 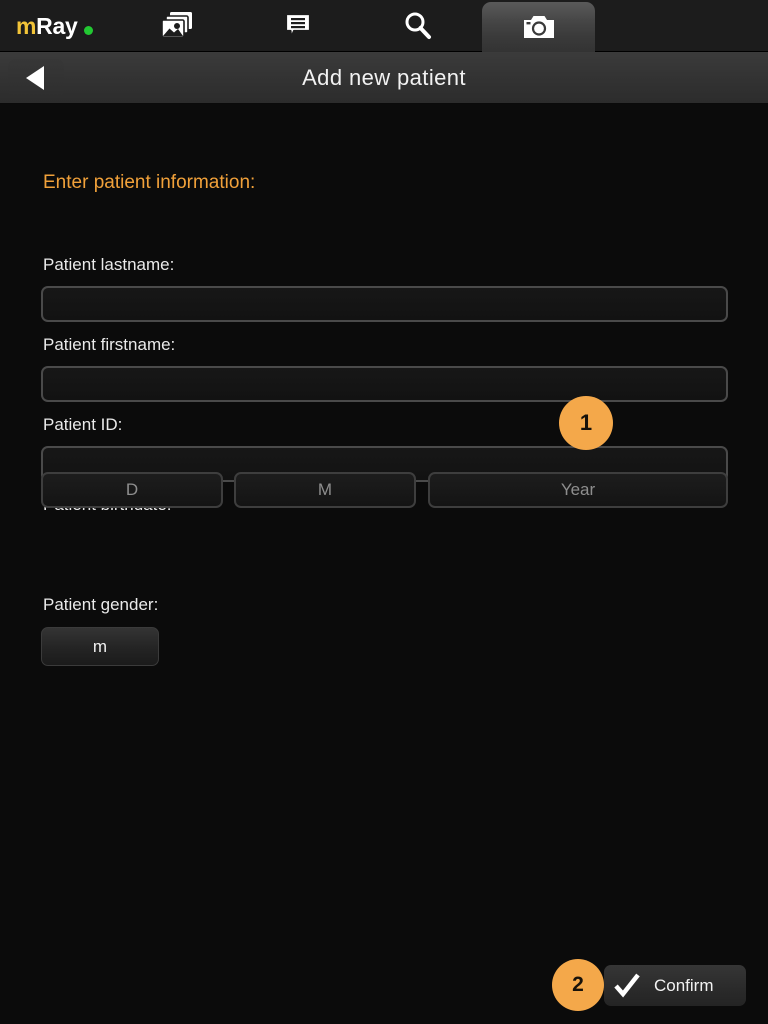 I want to click on app-logo: m Ray, so click(x=55, y=26).